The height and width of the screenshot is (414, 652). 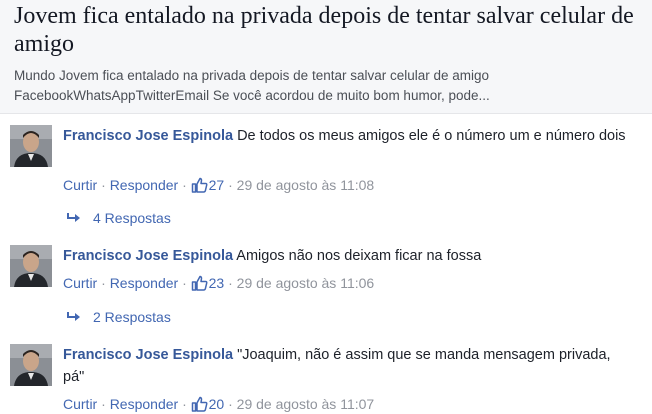 I want to click on view-replies-link: 2 Respostas, so click(x=118, y=317).